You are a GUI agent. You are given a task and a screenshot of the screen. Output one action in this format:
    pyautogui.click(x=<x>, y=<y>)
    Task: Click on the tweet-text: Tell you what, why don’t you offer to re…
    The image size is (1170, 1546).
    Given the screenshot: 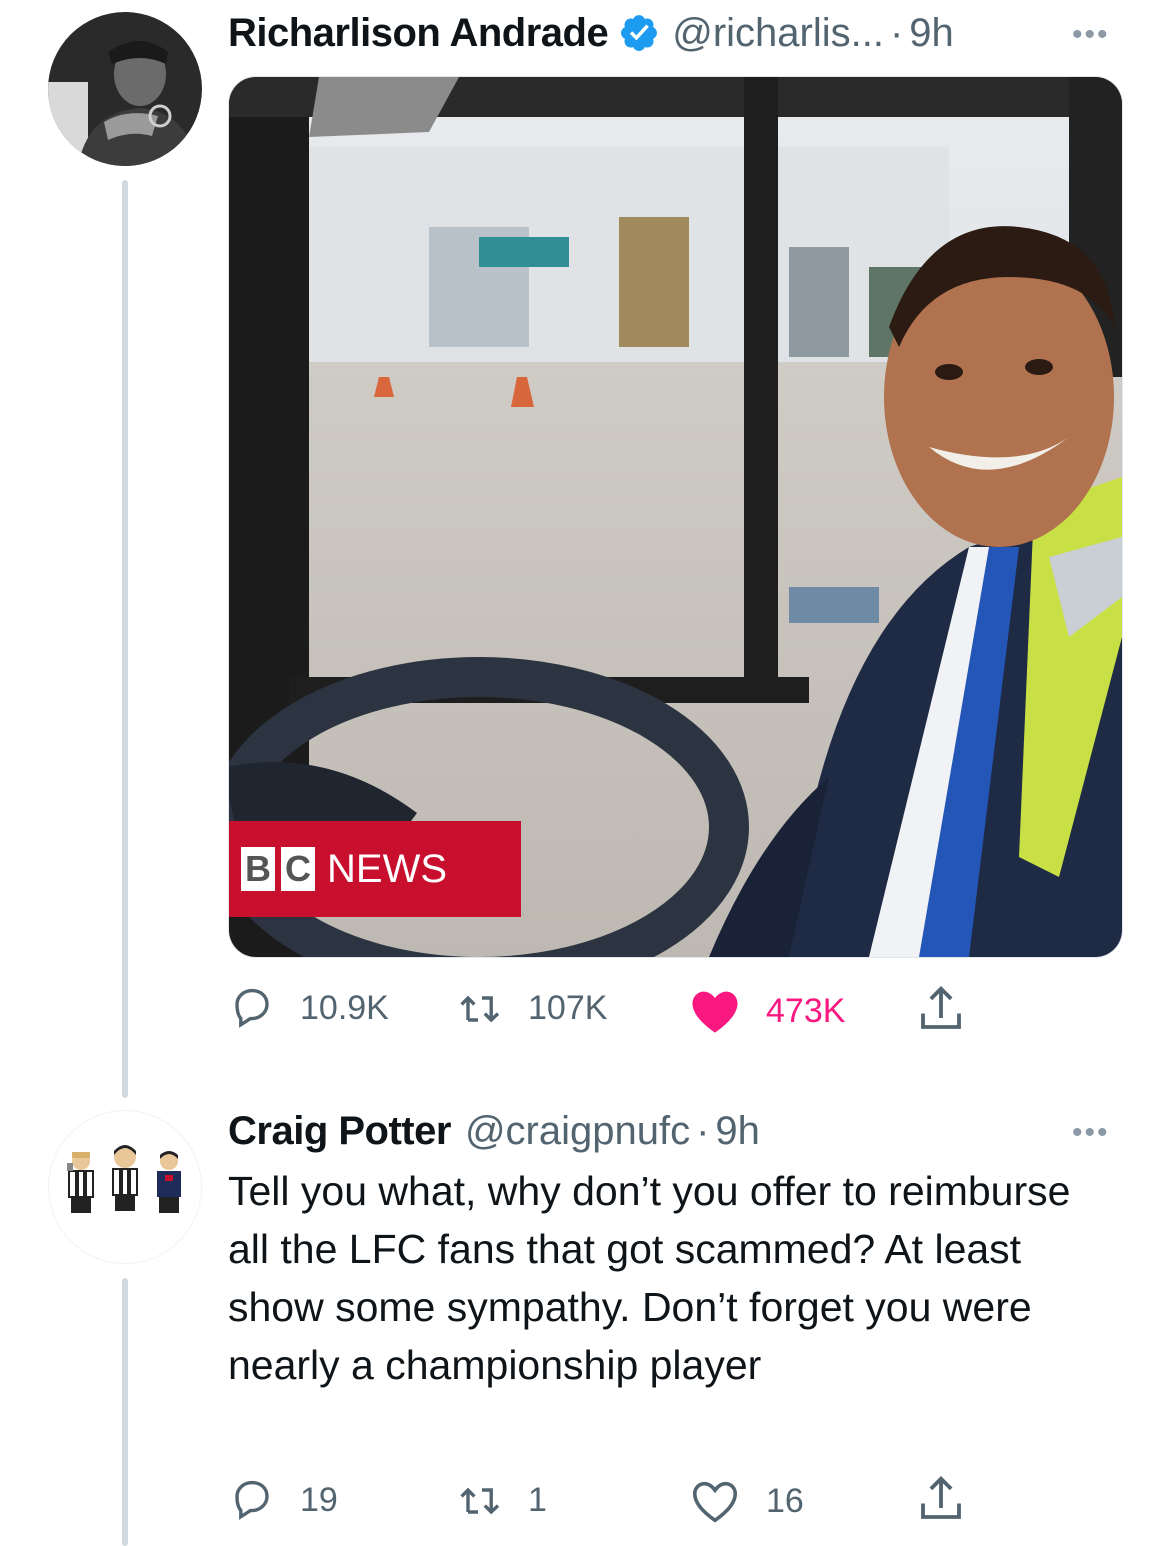 What is the action you would take?
    pyautogui.click(x=649, y=1278)
    